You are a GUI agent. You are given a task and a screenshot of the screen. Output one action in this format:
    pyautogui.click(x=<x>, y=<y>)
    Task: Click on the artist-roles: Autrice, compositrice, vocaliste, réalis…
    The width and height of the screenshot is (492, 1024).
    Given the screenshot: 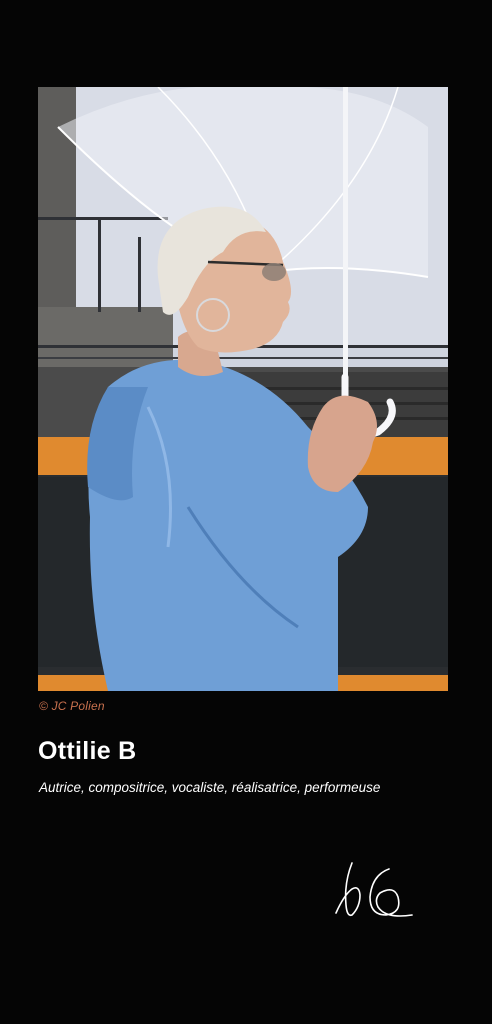 What is the action you would take?
    pyautogui.click(x=210, y=787)
    